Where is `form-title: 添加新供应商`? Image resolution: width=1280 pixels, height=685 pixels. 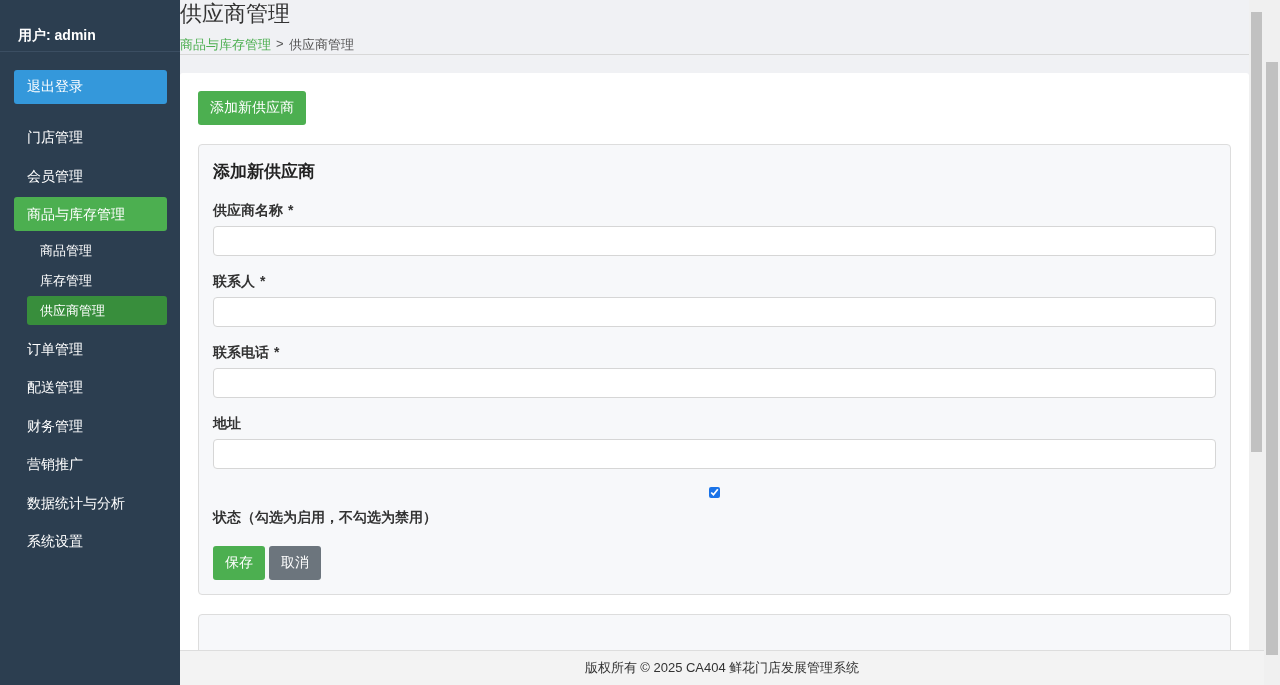 form-title: 添加新供应商 is located at coordinates (264, 172).